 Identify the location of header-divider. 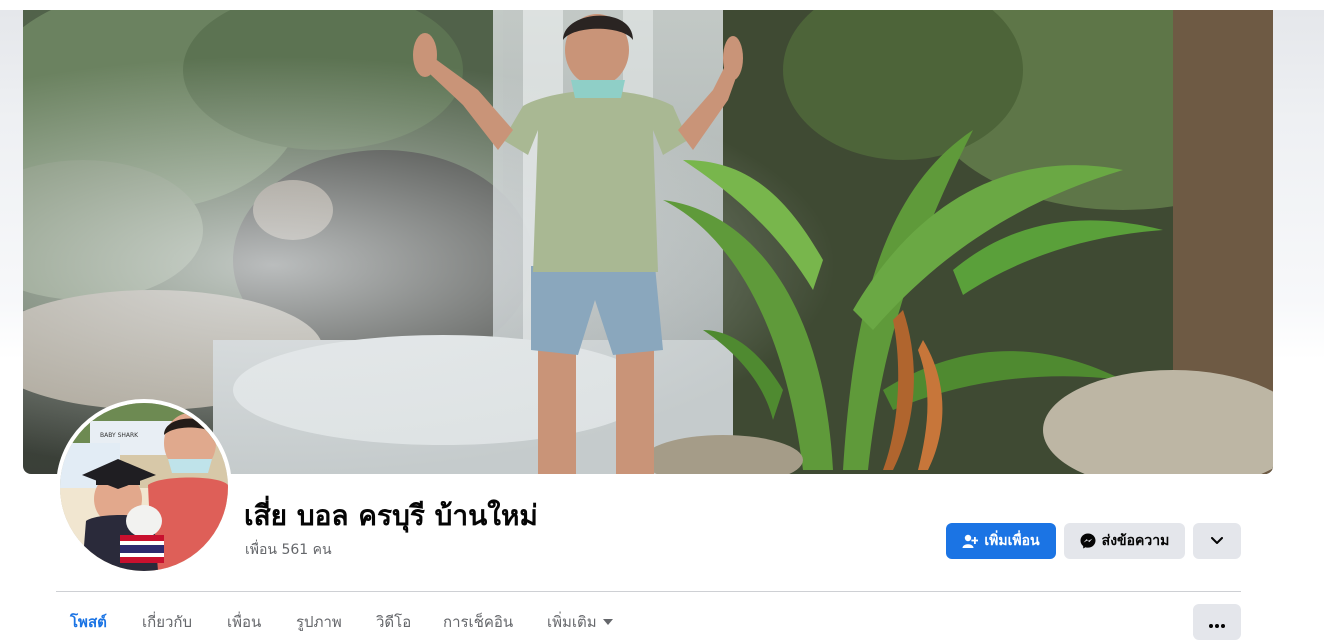
(648, 591).